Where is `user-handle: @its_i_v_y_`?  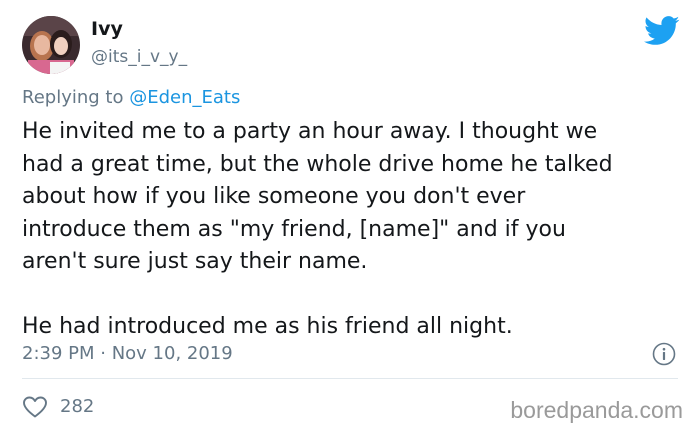 user-handle: @its_i_v_y_ is located at coordinates (139, 57).